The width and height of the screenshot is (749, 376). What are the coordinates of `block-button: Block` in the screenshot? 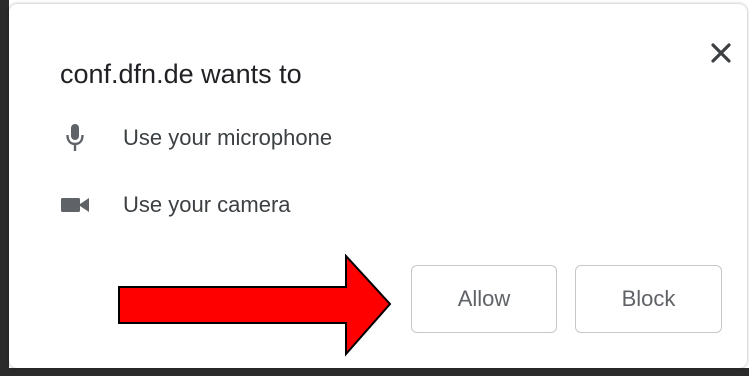 It's located at (648, 299).